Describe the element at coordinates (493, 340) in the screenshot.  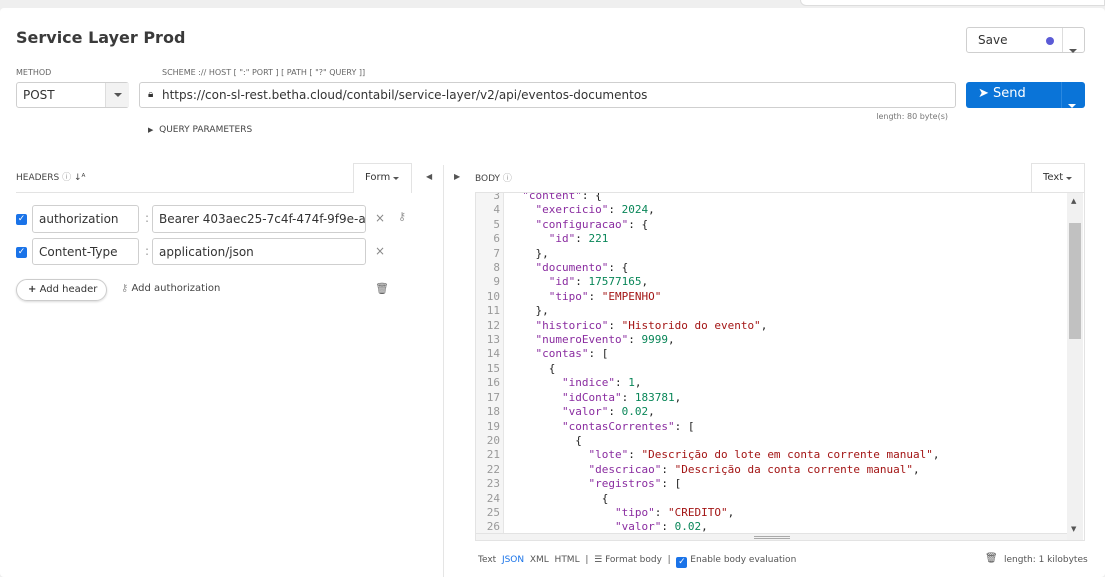
I see `line-number: 13` at that location.